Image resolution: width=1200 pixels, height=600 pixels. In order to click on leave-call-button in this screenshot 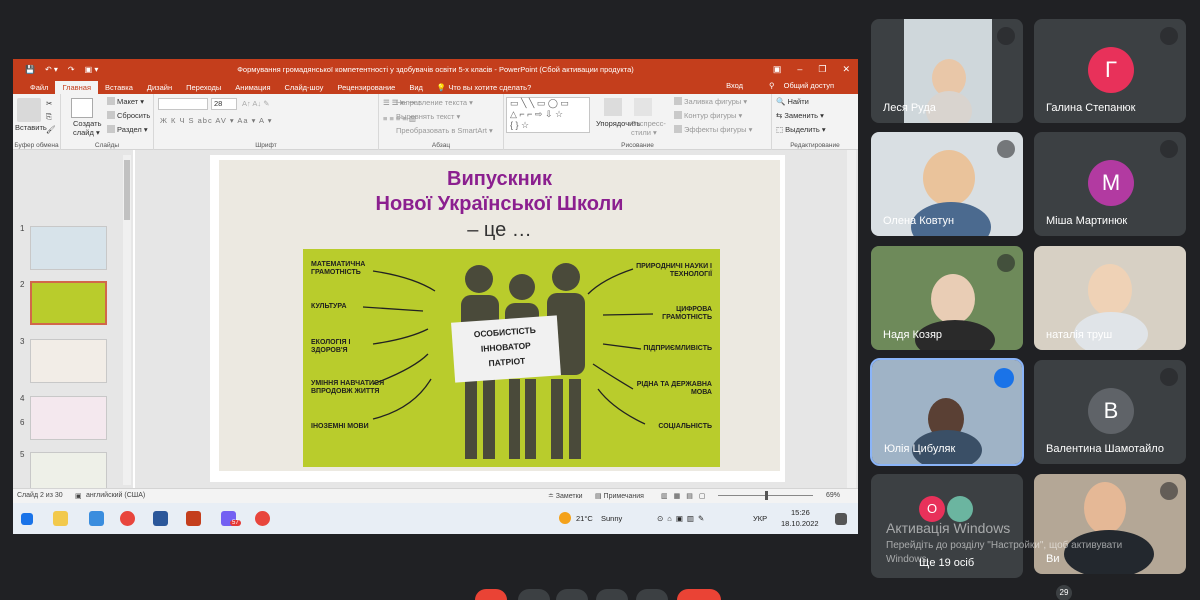, I will do `click(699, 594)`.